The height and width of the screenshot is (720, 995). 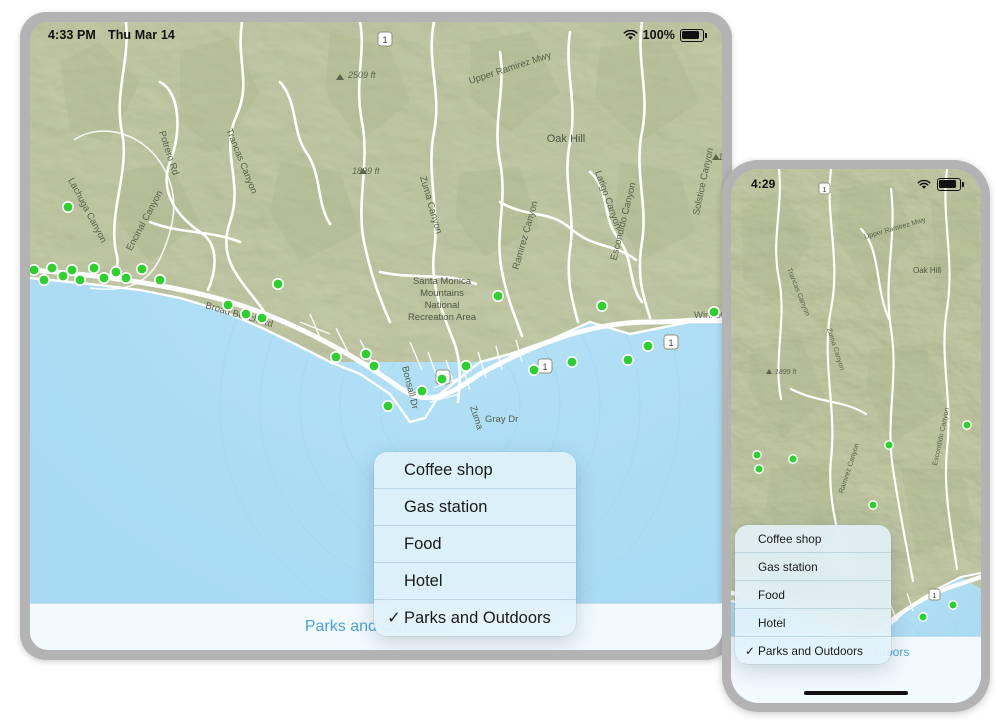 I want to click on svg-text: Recreation Area, so click(x=442, y=317).